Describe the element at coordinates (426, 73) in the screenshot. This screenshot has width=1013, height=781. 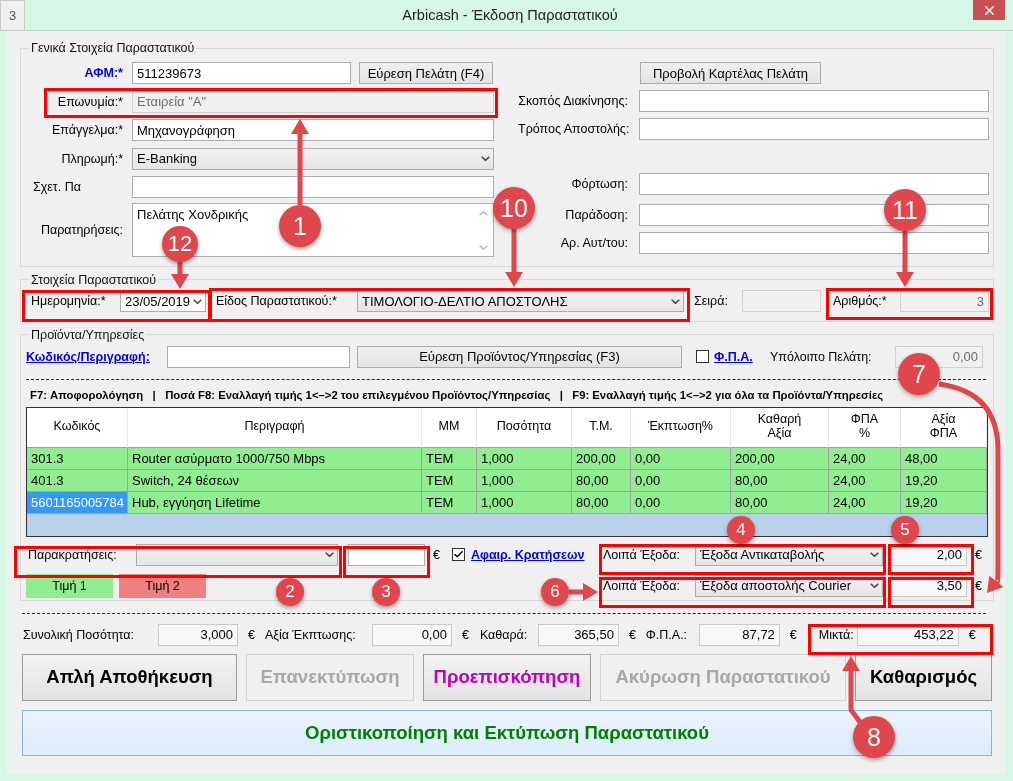
I see `find-customer-button: Εύρεση Πελάτη (F4)` at that location.